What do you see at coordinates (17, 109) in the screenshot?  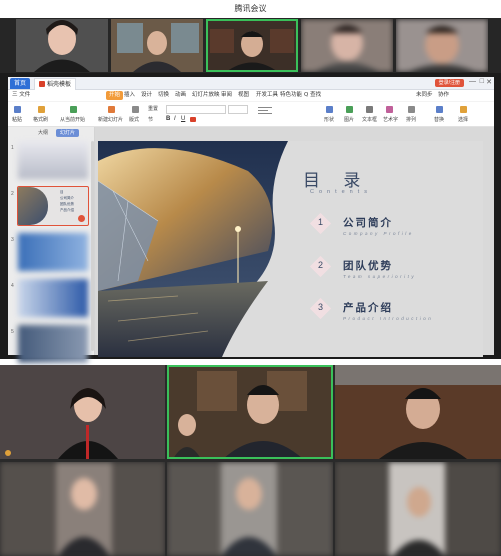 I see `paste-icon` at bounding box center [17, 109].